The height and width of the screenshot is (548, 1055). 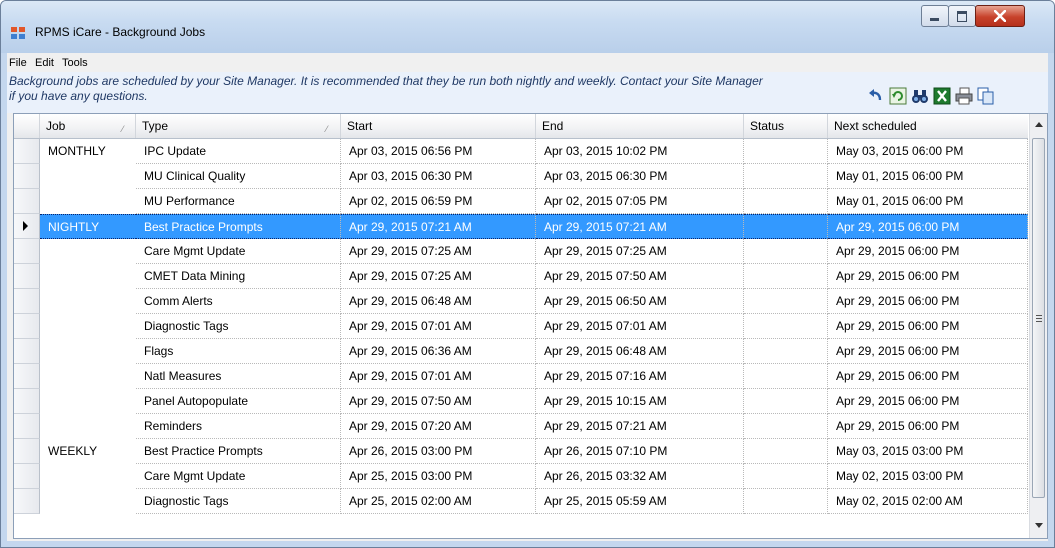 What do you see at coordinates (786, 126) in the screenshot?
I see `column-header-status: Status` at bounding box center [786, 126].